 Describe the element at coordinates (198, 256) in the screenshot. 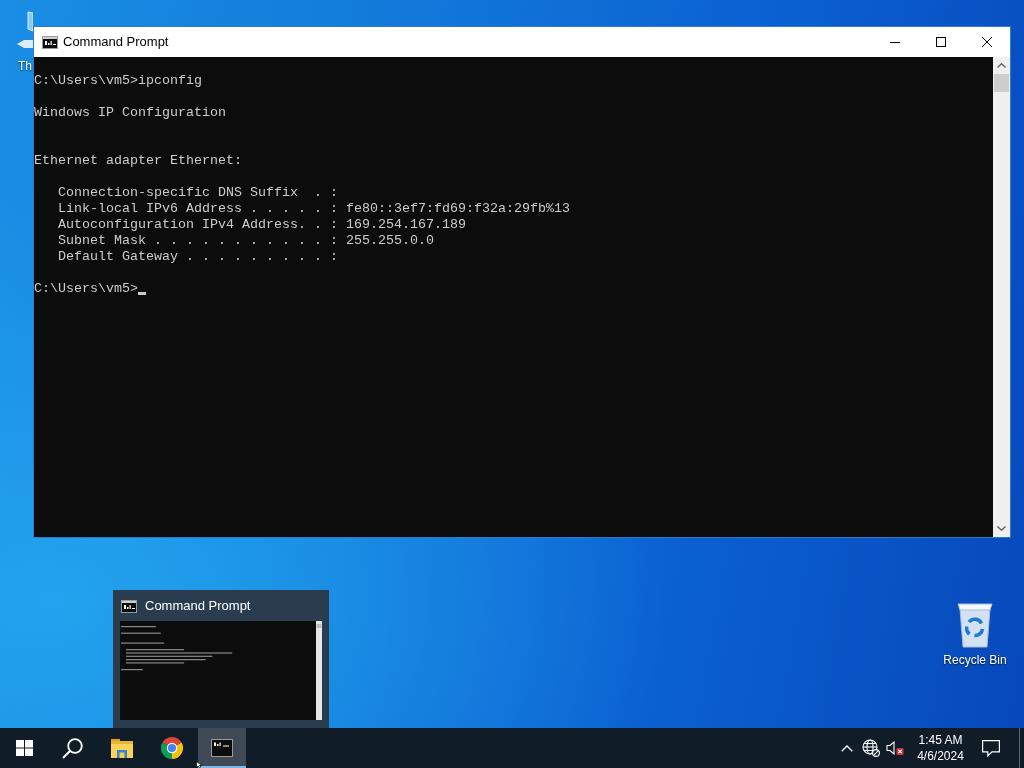

I see `config-entry: Default Gateway . . . . . . . . . :` at that location.